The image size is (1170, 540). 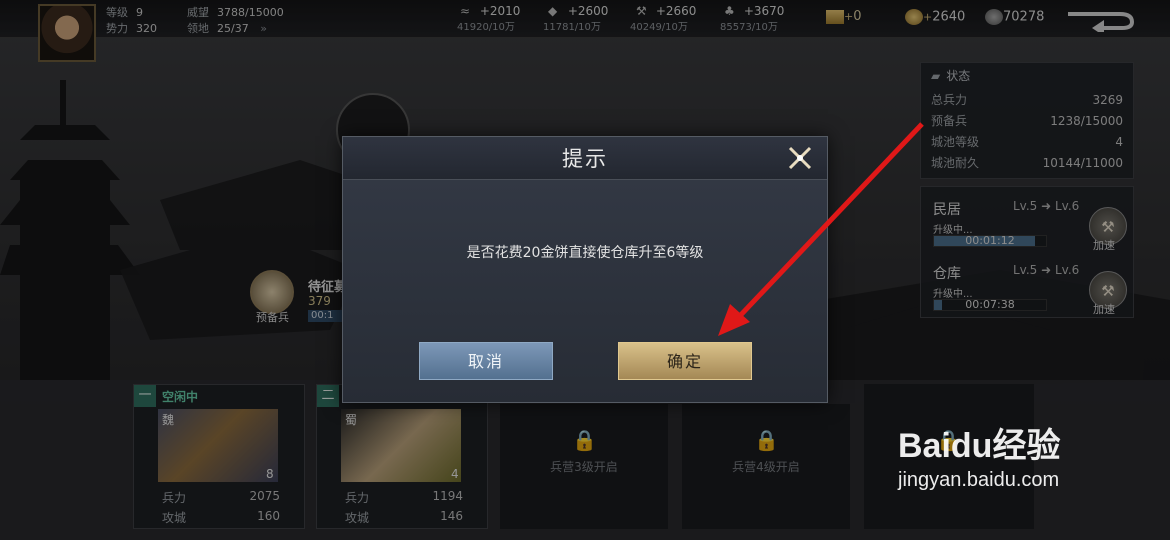 What do you see at coordinates (821, 229) in the screenshot?
I see `red-arrow-annotation-icon` at bounding box center [821, 229].